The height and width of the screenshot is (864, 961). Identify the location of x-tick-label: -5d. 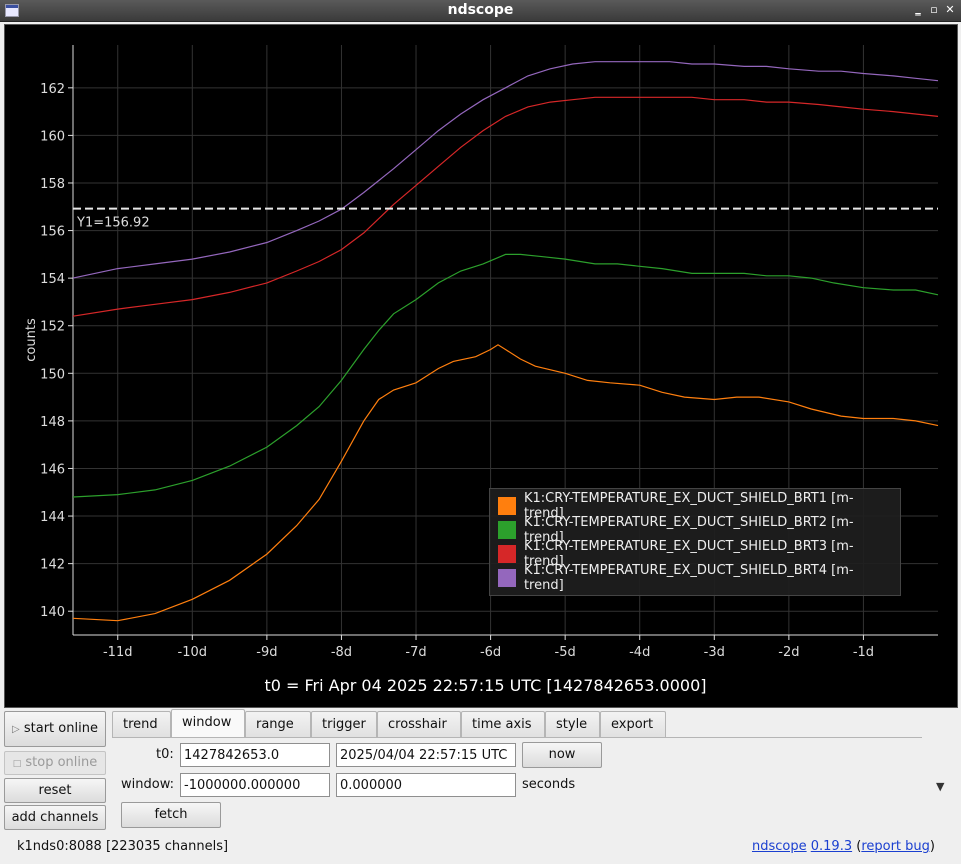
(565, 652).